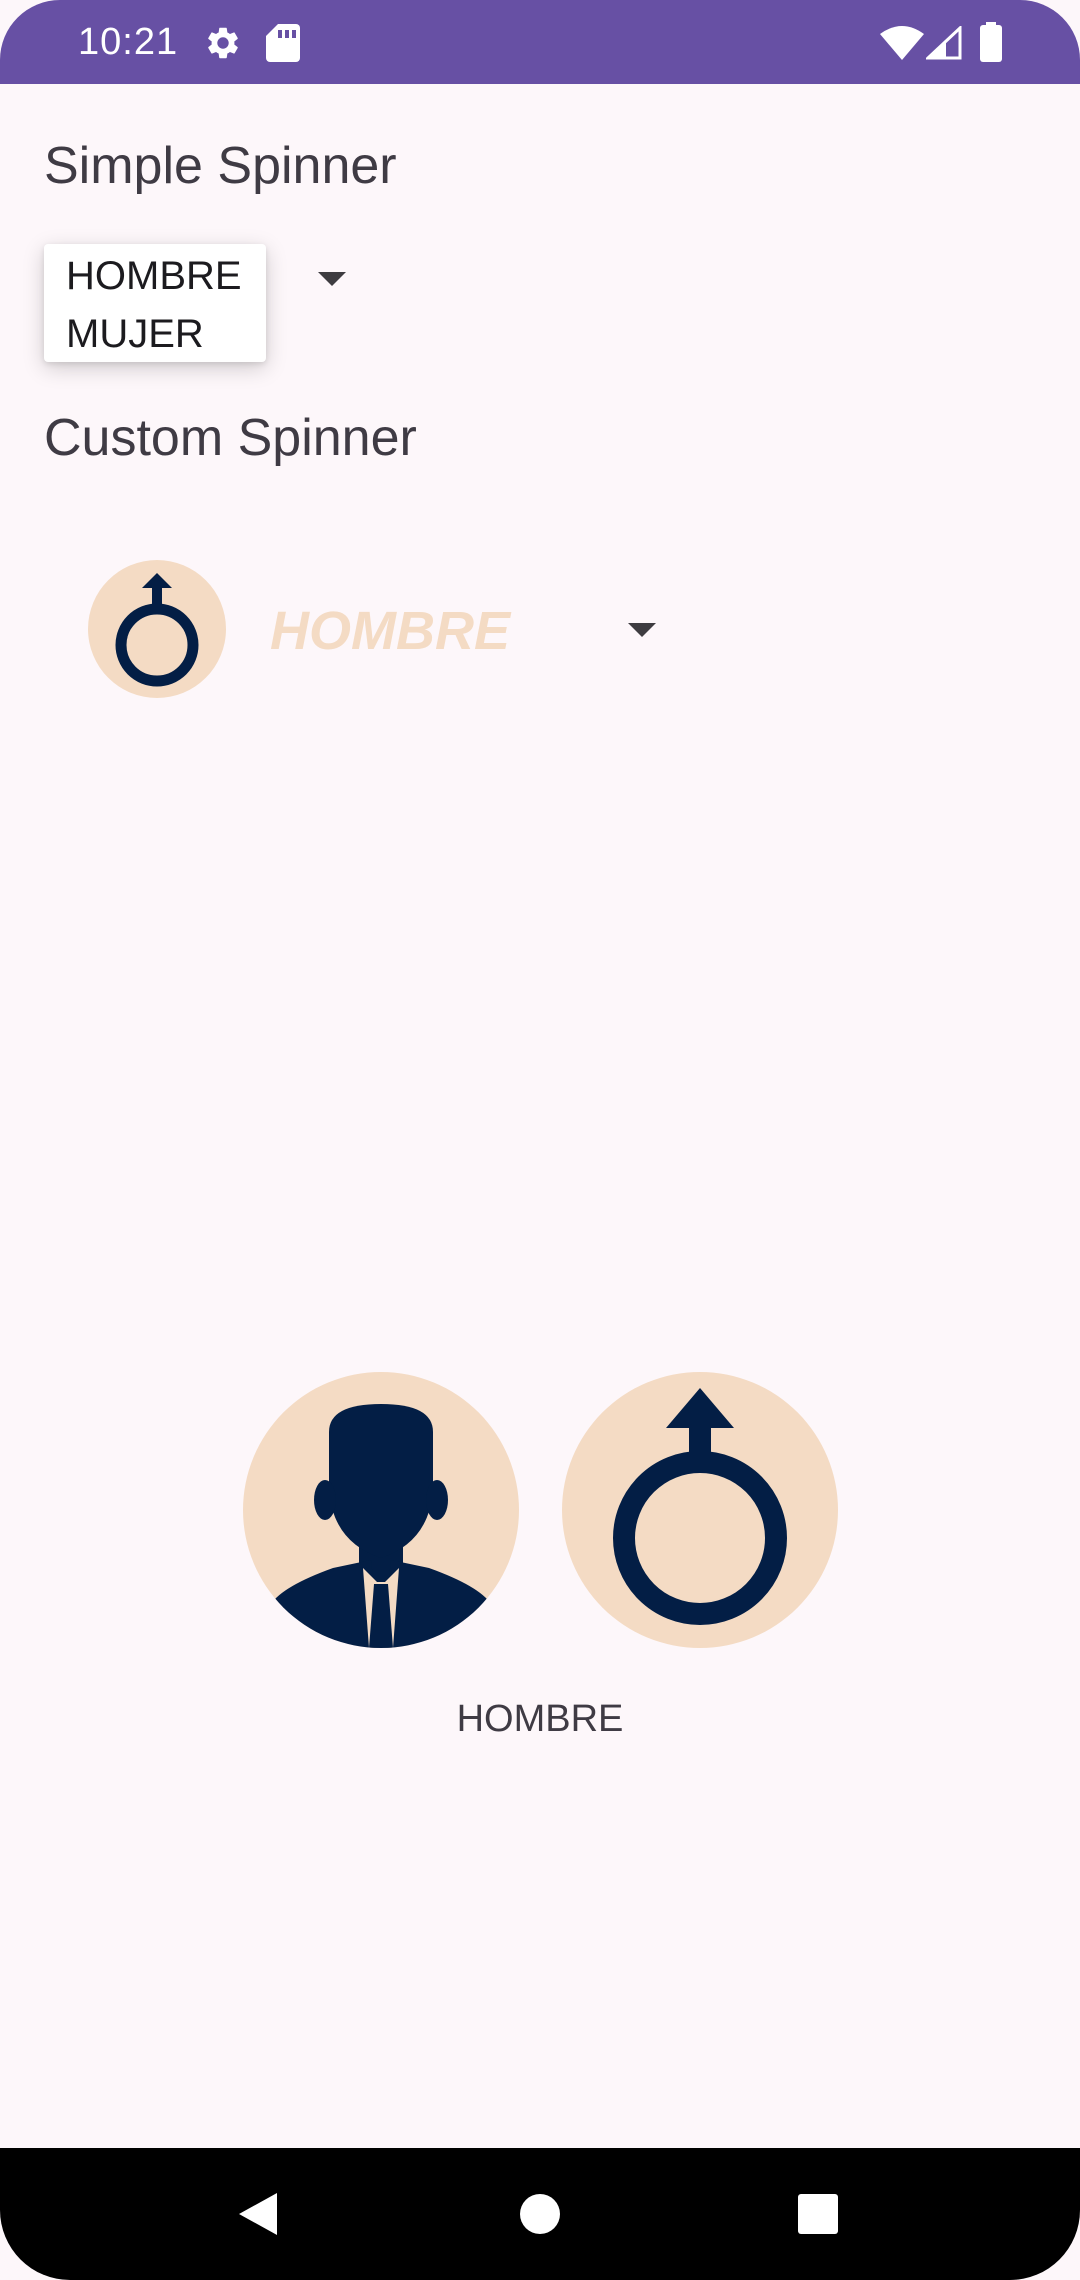 The image size is (1080, 2280). What do you see at coordinates (991, 42) in the screenshot?
I see `battery-icon` at bounding box center [991, 42].